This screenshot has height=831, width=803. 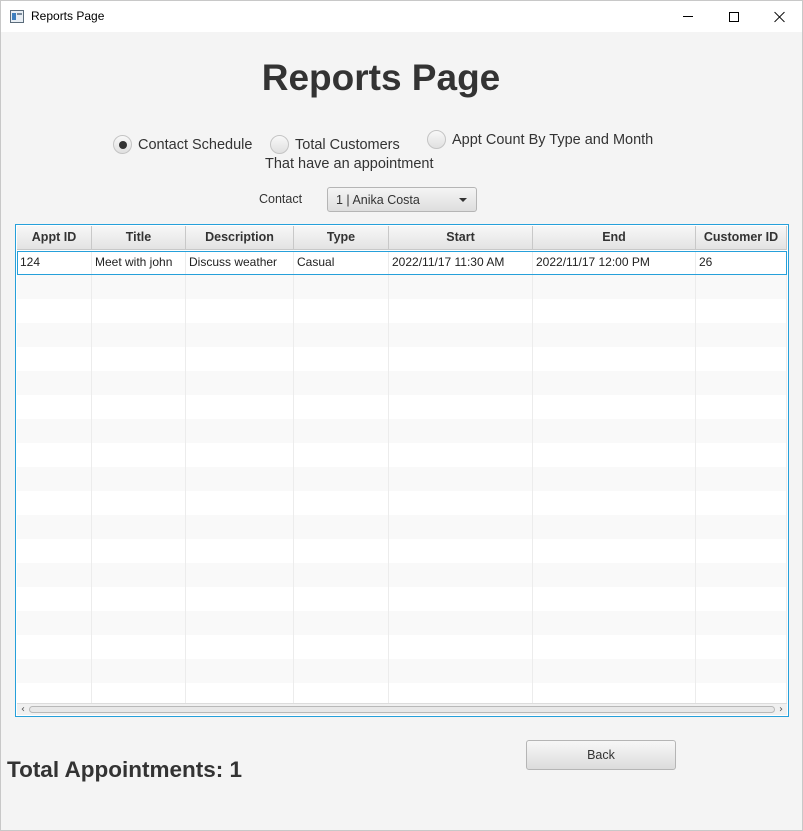 I want to click on scrollbar-thumb, so click(x=402, y=709).